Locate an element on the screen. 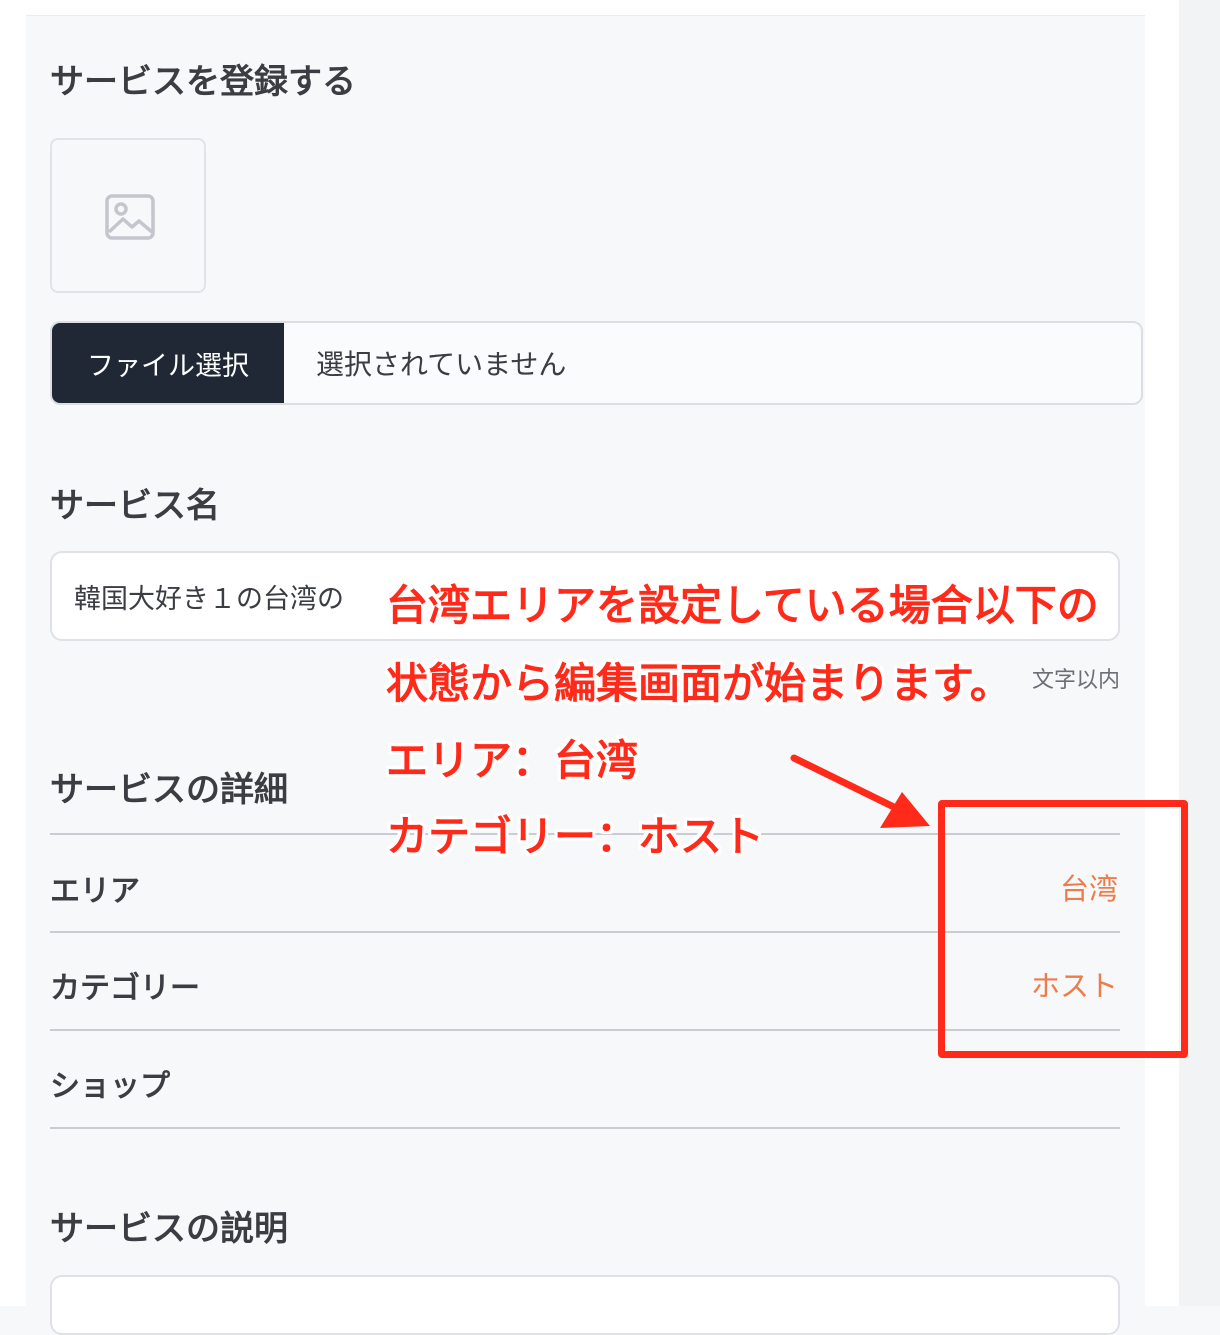 The width and height of the screenshot is (1220, 1335). file-status-text: 選択されていません is located at coordinates (441, 364).